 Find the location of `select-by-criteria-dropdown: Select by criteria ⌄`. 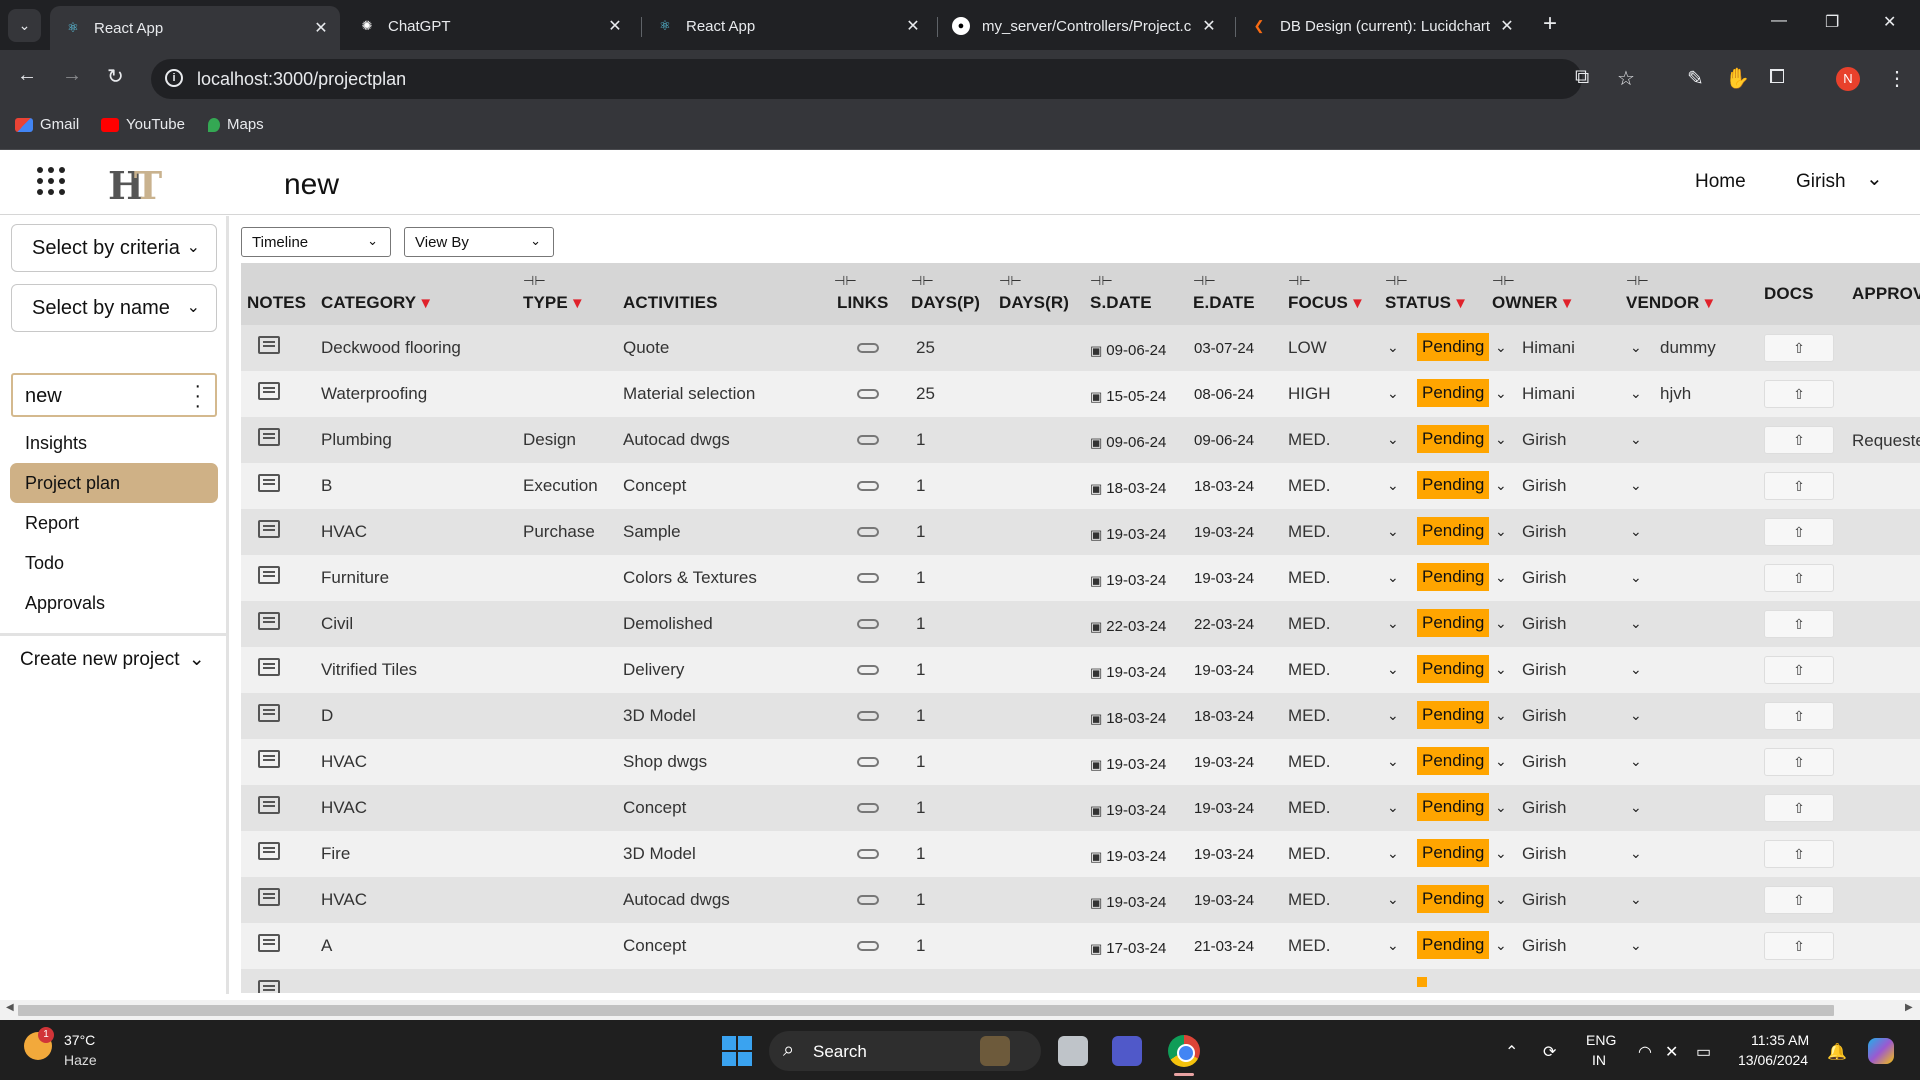

select-by-criteria-dropdown: Select by criteria ⌄ is located at coordinates (114, 248).